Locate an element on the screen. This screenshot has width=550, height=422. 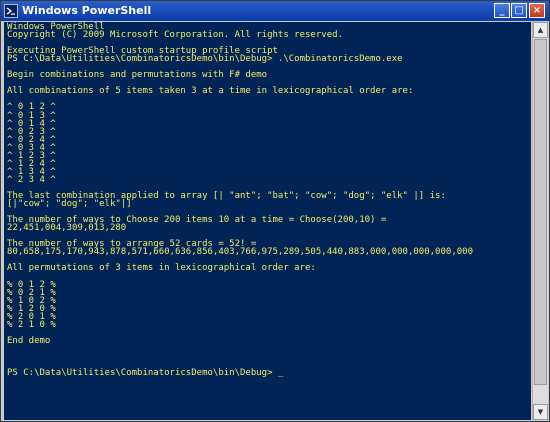
console-line: ^ 0 1 4 ^ is located at coordinates (31, 123).